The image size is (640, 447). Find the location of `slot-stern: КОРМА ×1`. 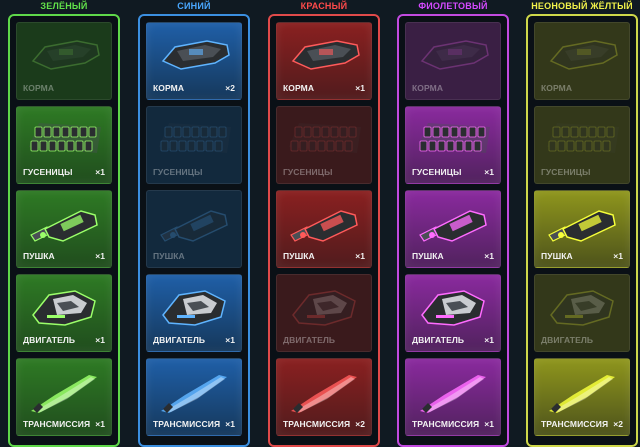

slot-stern: КОРМА ×1 is located at coordinates (324, 61).